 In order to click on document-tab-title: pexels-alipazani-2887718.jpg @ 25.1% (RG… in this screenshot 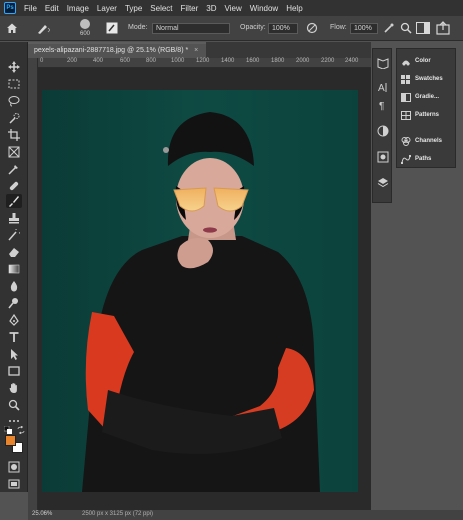, I will do `click(111, 50)`.